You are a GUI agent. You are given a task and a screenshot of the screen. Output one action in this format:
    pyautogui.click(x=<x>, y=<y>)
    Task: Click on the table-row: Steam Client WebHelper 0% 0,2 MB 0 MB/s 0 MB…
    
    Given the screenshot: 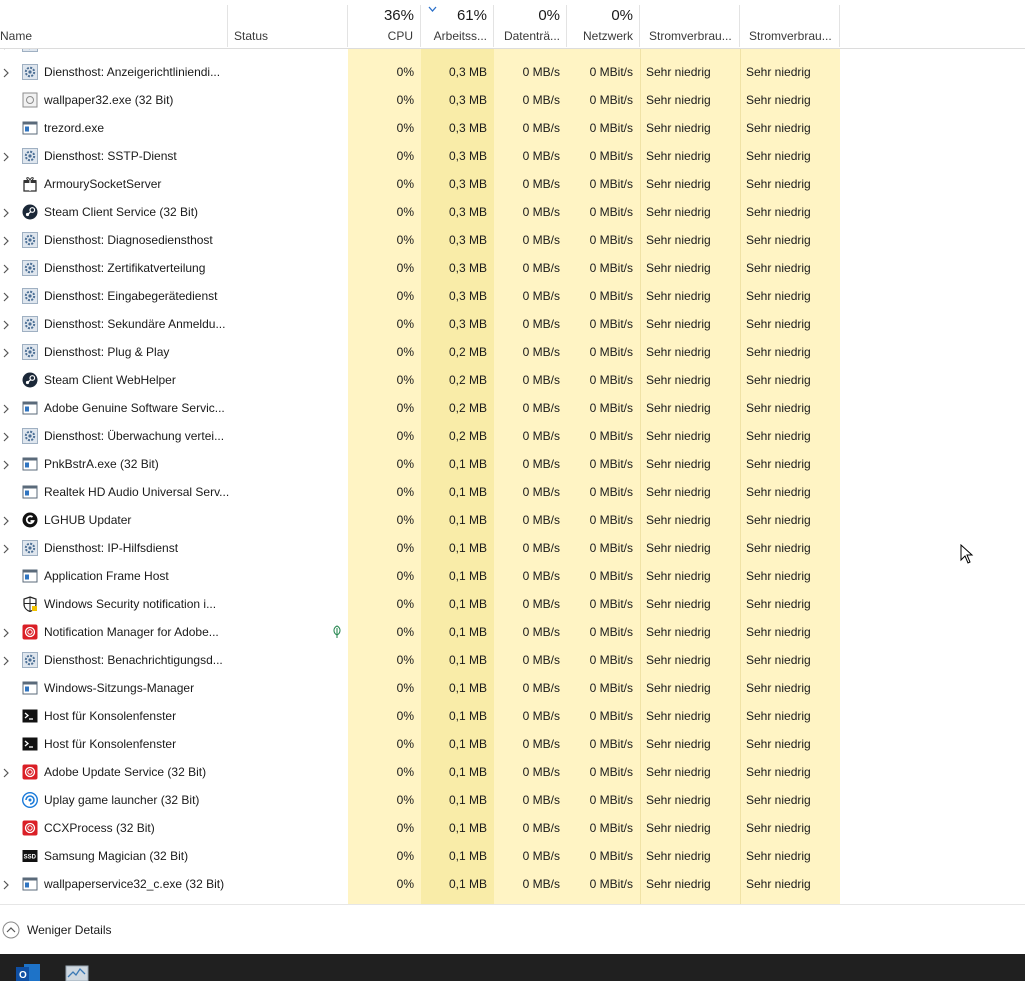 What is the action you would take?
    pyautogui.click(x=512, y=380)
    